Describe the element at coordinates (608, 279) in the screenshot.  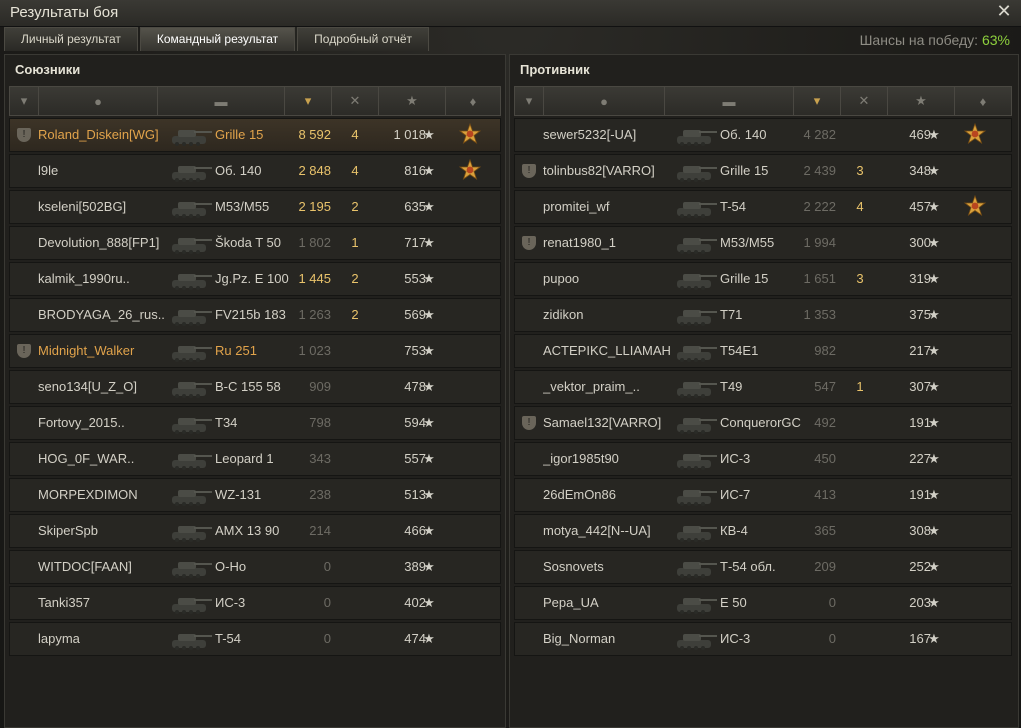
I see `player-name: pupoo` at that location.